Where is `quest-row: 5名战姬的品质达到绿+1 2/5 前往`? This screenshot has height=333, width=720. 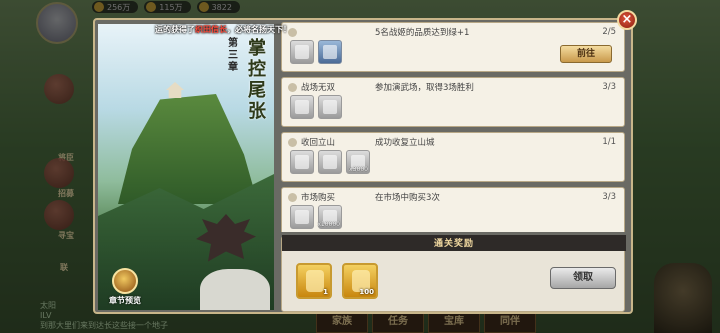
quest-row: 5名战姬的品质达到绿+1 2/5 前往 is located at coordinates (453, 47).